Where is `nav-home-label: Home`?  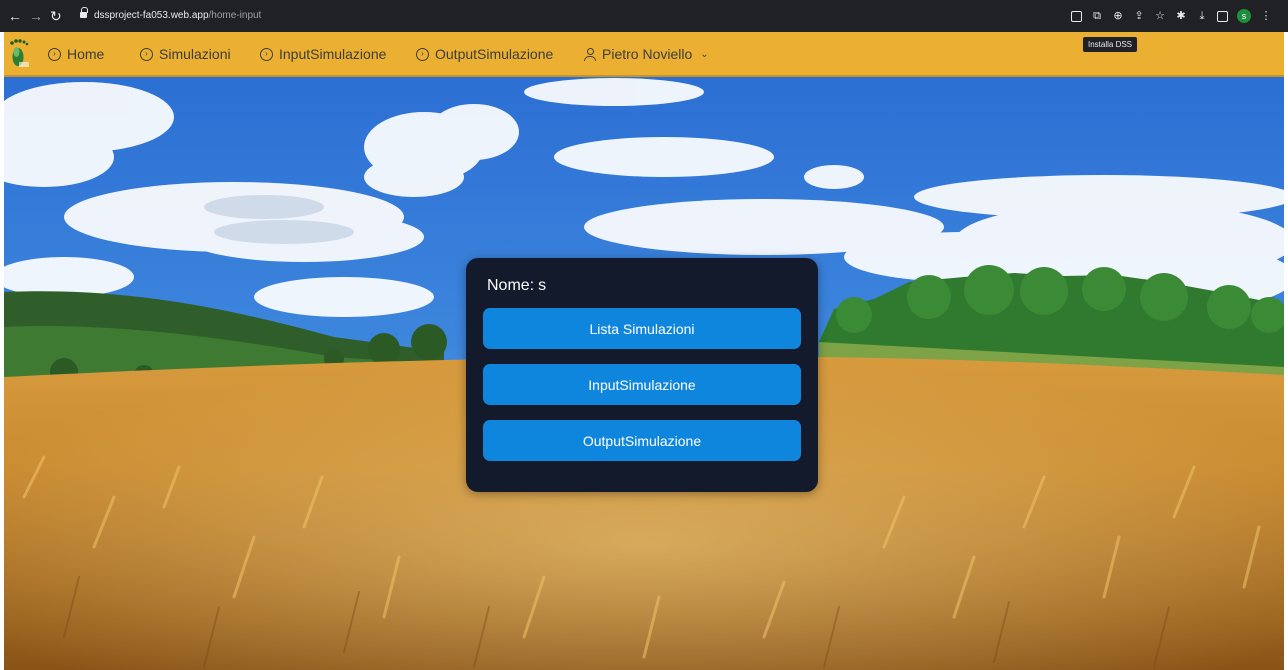
nav-home-label: Home is located at coordinates (86, 54).